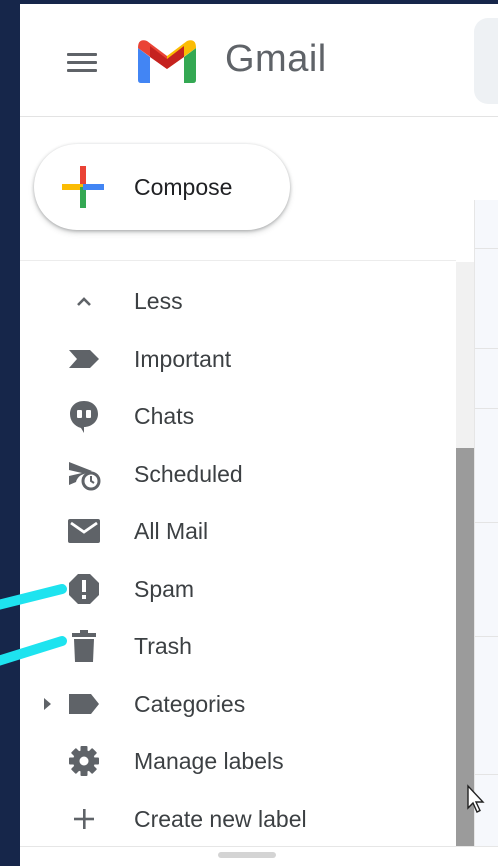 The image size is (498, 866). I want to click on mouse-cursor-icon, so click(476, 798).